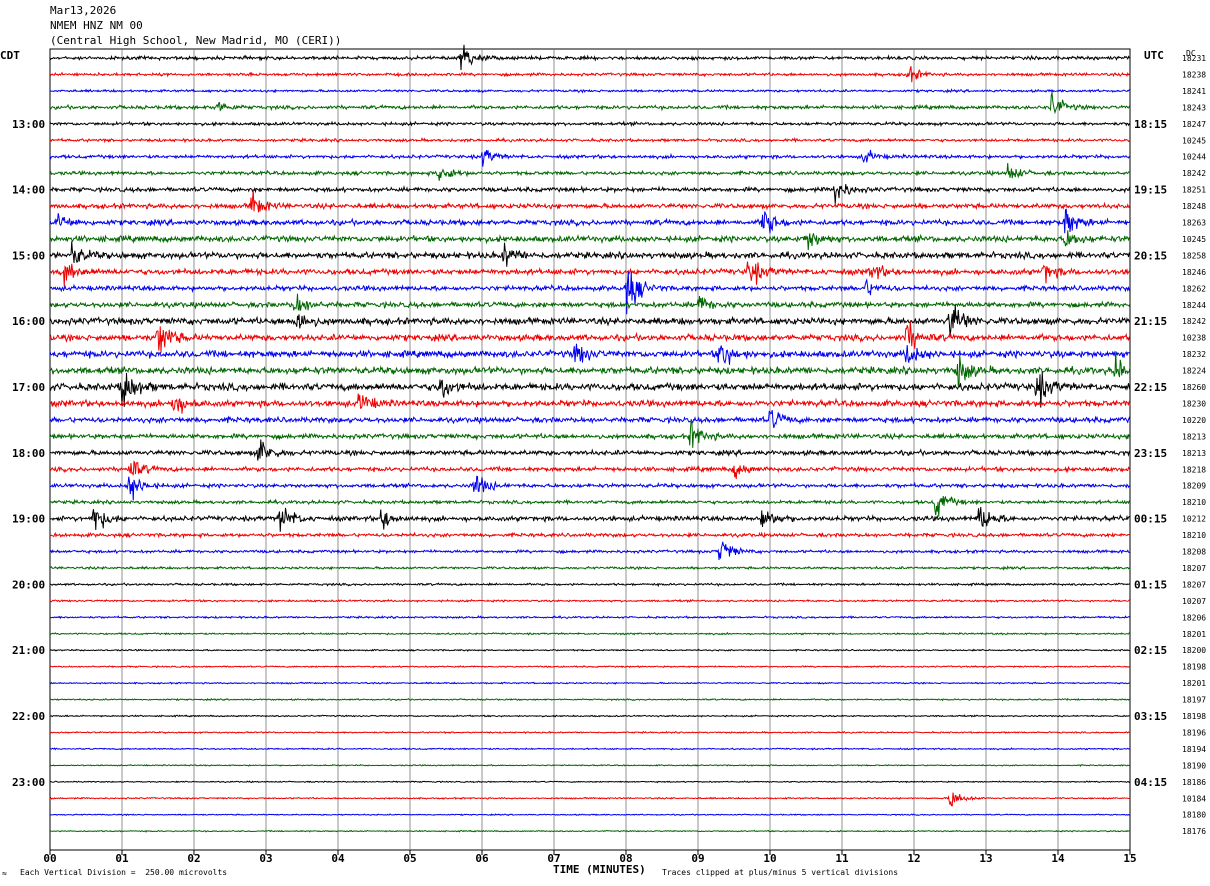 This screenshot has height=886, width=1210. Describe the element at coordinates (1194, 732) in the screenshot. I see `dc-offset-label: 18196` at that location.